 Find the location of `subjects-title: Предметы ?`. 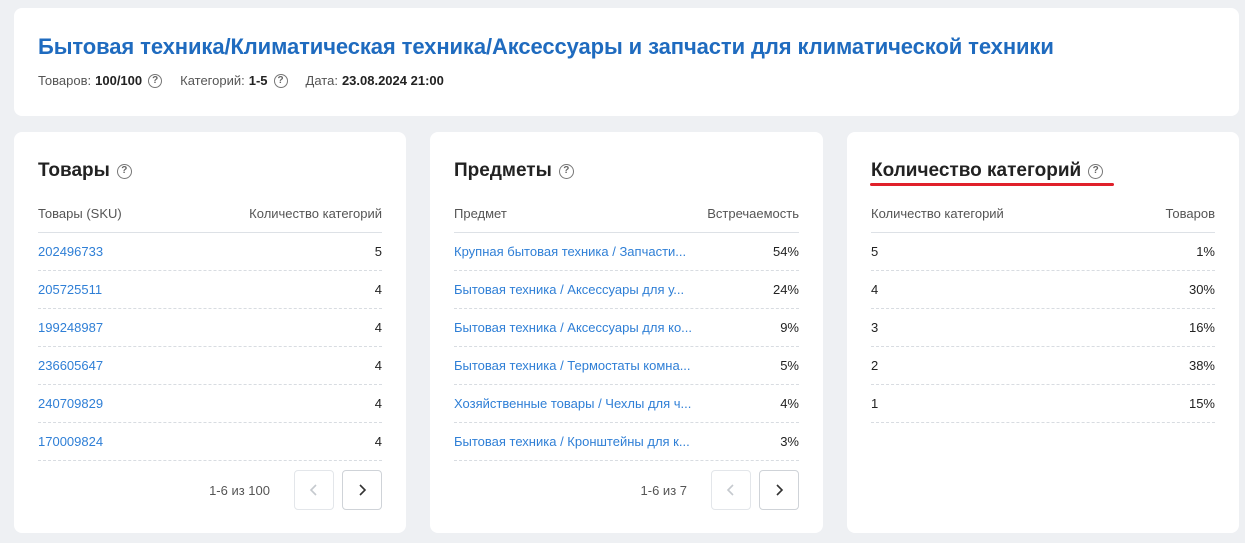

subjects-title: Предметы ? is located at coordinates (514, 171).